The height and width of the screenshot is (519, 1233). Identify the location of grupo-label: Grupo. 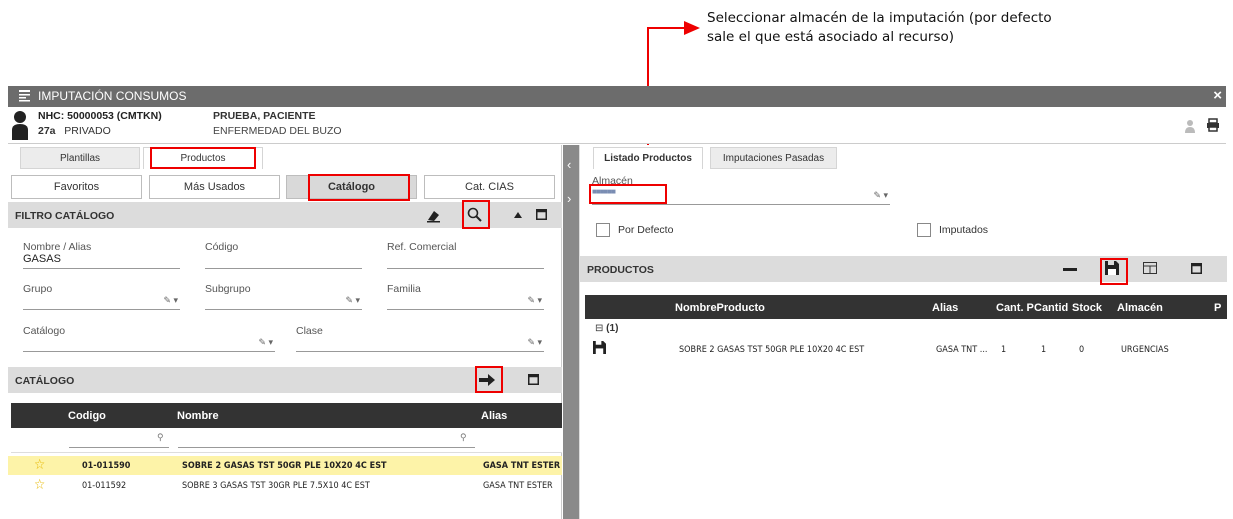
(38, 289).